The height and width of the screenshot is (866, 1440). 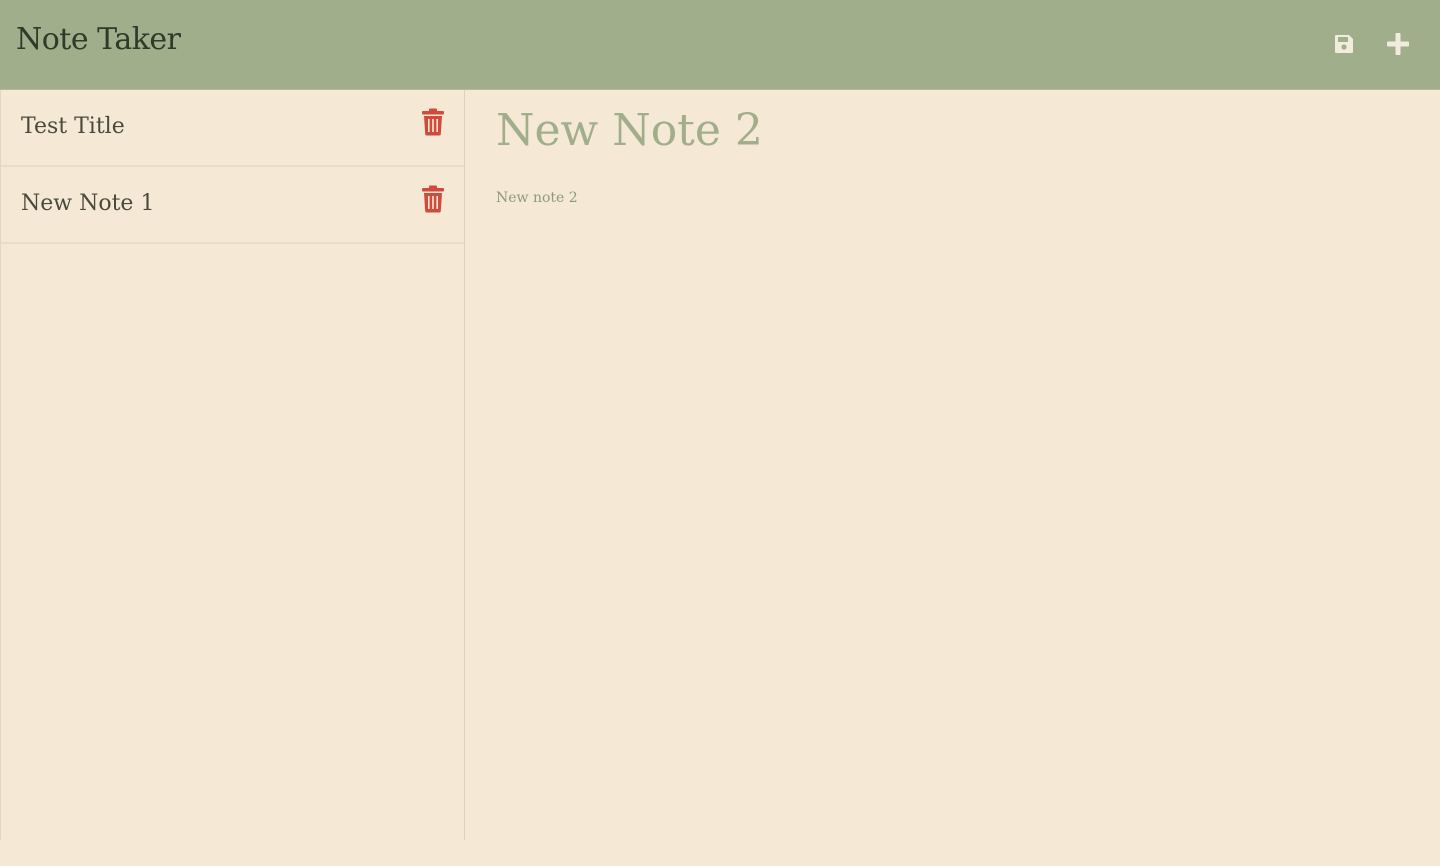 I want to click on plus-icon, so click(x=1398, y=44).